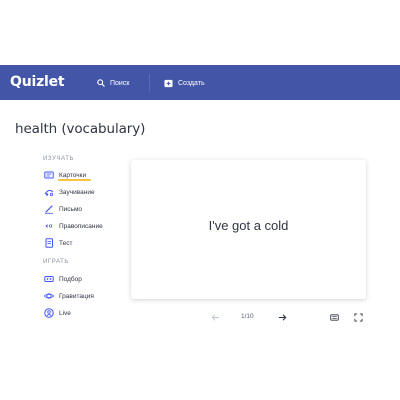 The height and width of the screenshot is (400, 400). I want to click on sidebar-item-label: Заучивание, so click(77, 192).